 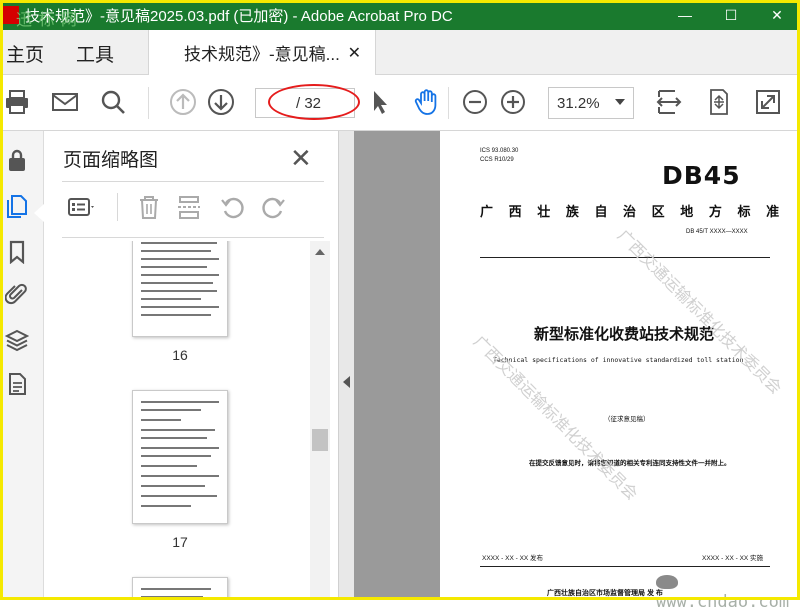 I want to click on layers-icon, so click(x=17, y=340).